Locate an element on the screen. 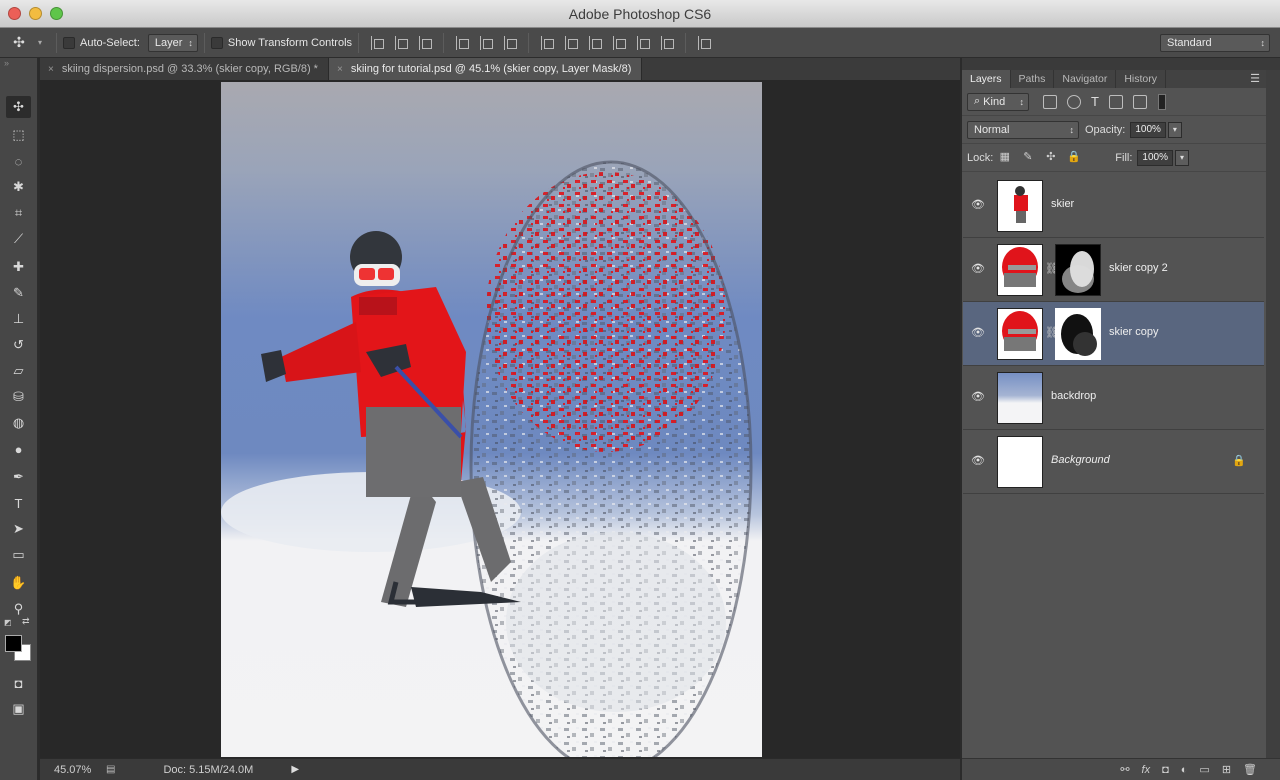 The width and height of the screenshot is (1280, 780). dodge-tool: ● is located at coordinates (18, 449).